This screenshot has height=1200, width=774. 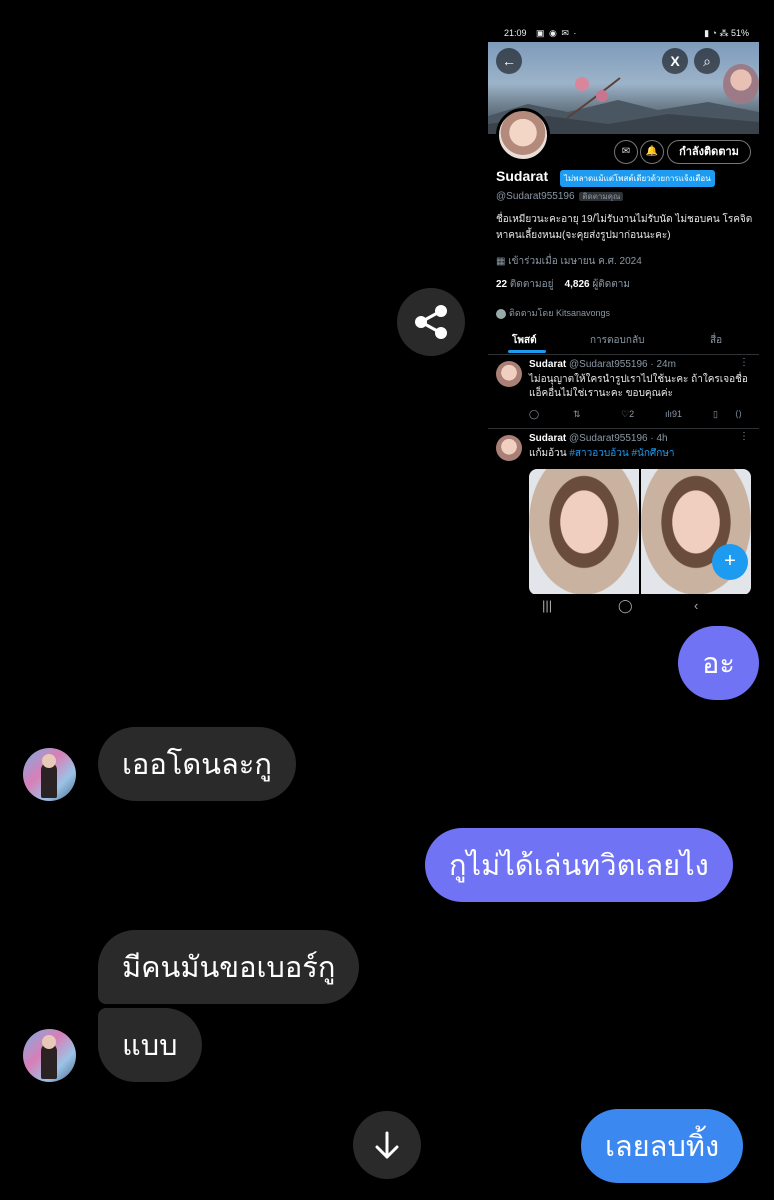 What do you see at coordinates (715, 414) in the screenshot?
I see `bookmark-icon: ▯` at bounding box center [715, 414].